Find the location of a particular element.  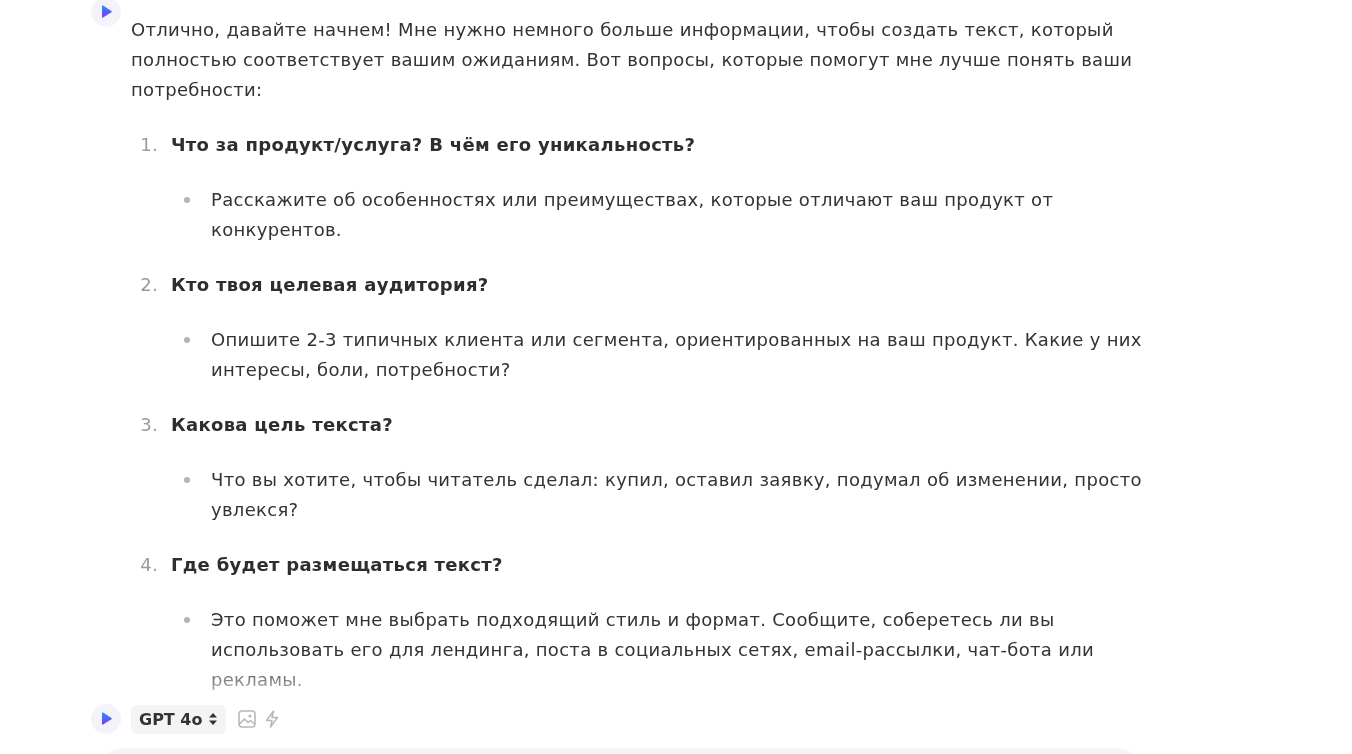

play-triangle-icon is located at coordinates (106, 13).